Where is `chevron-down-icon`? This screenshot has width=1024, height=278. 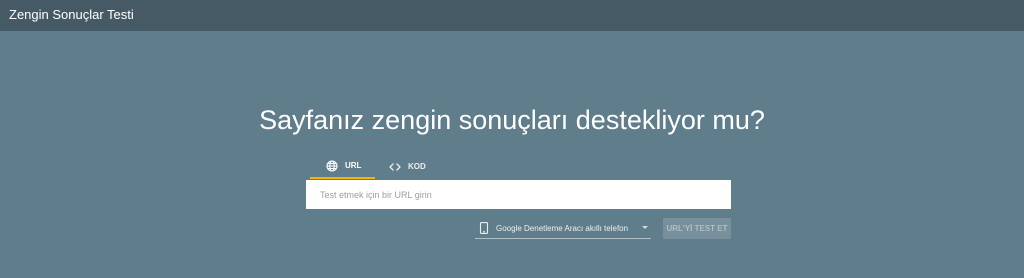 chevron-down-icon is located at coordinates (645, 227).